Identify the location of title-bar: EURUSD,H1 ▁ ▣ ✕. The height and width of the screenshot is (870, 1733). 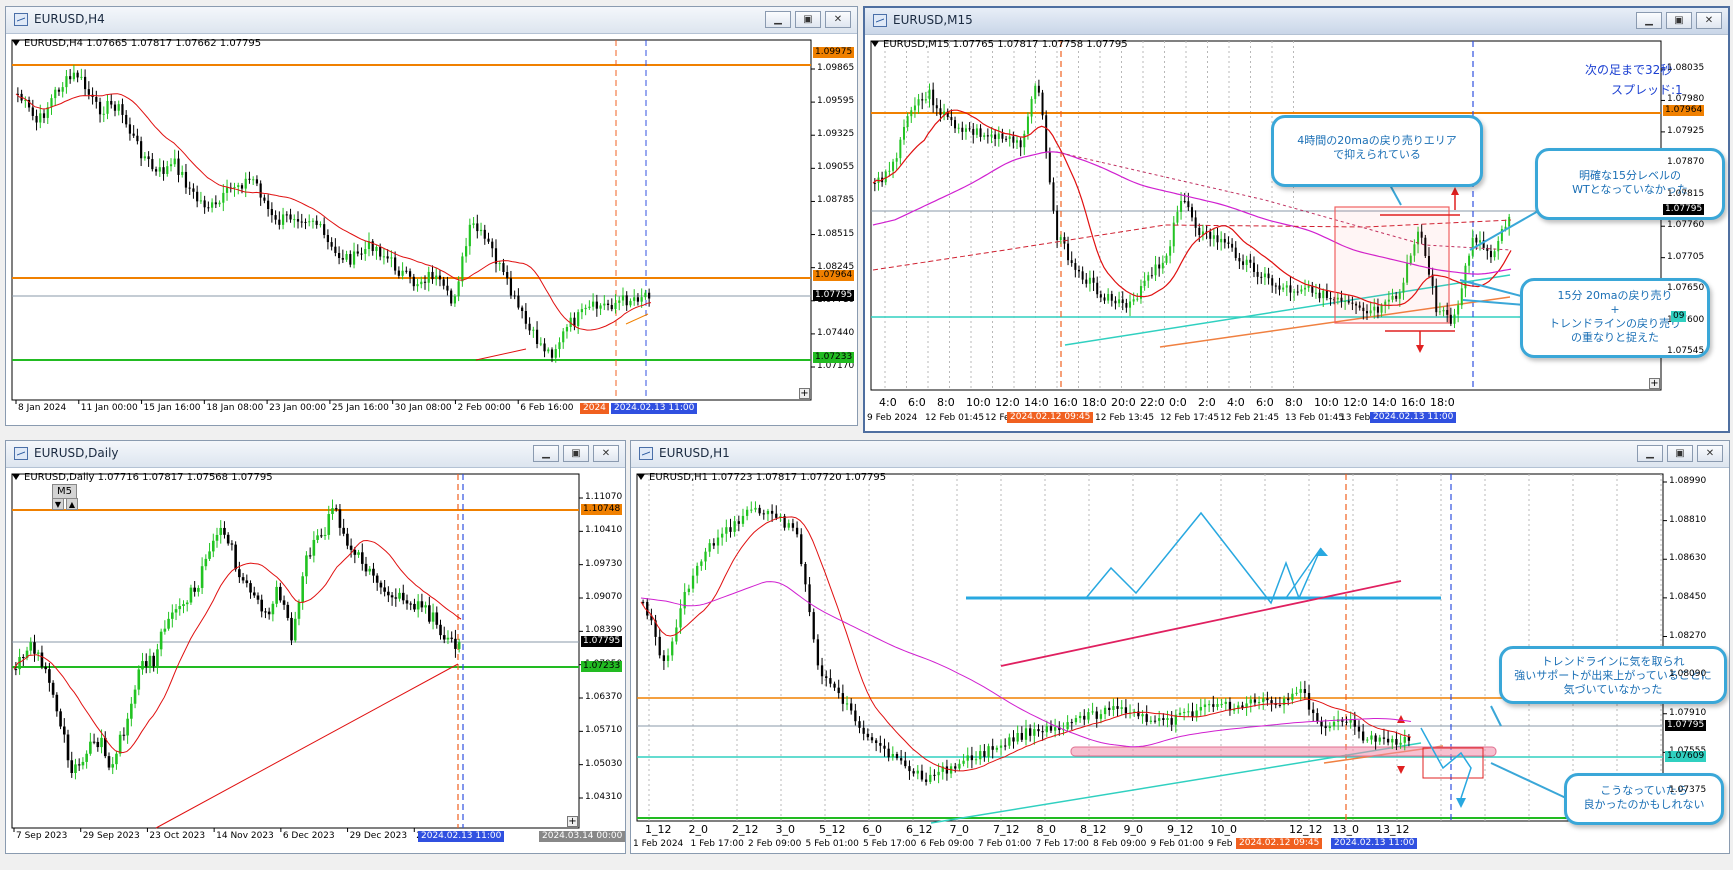
(1180, 454).